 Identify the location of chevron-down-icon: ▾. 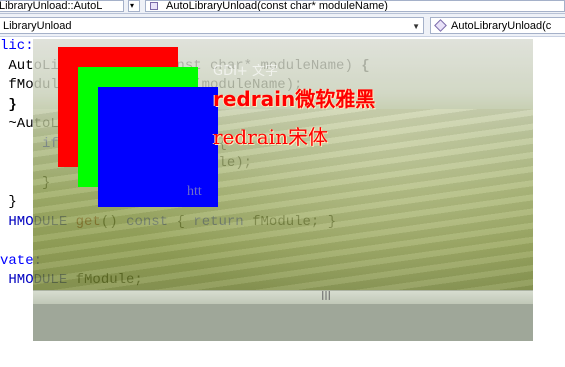
(132, 5).